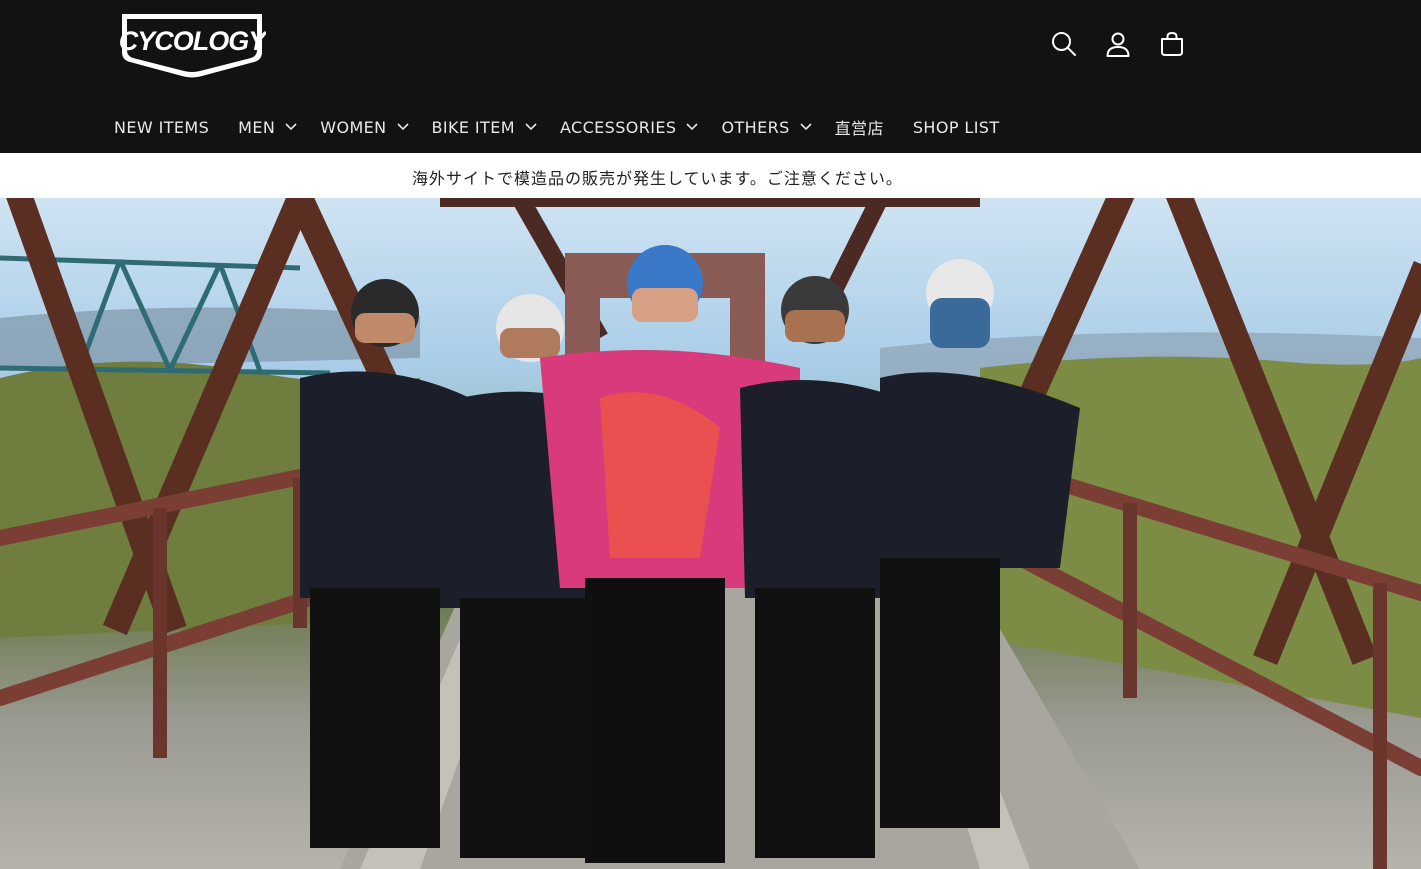  What do you see at coordinates (1064, 44) in the screenshot?
I see `search-icon` at bounding box center [1064, 44].